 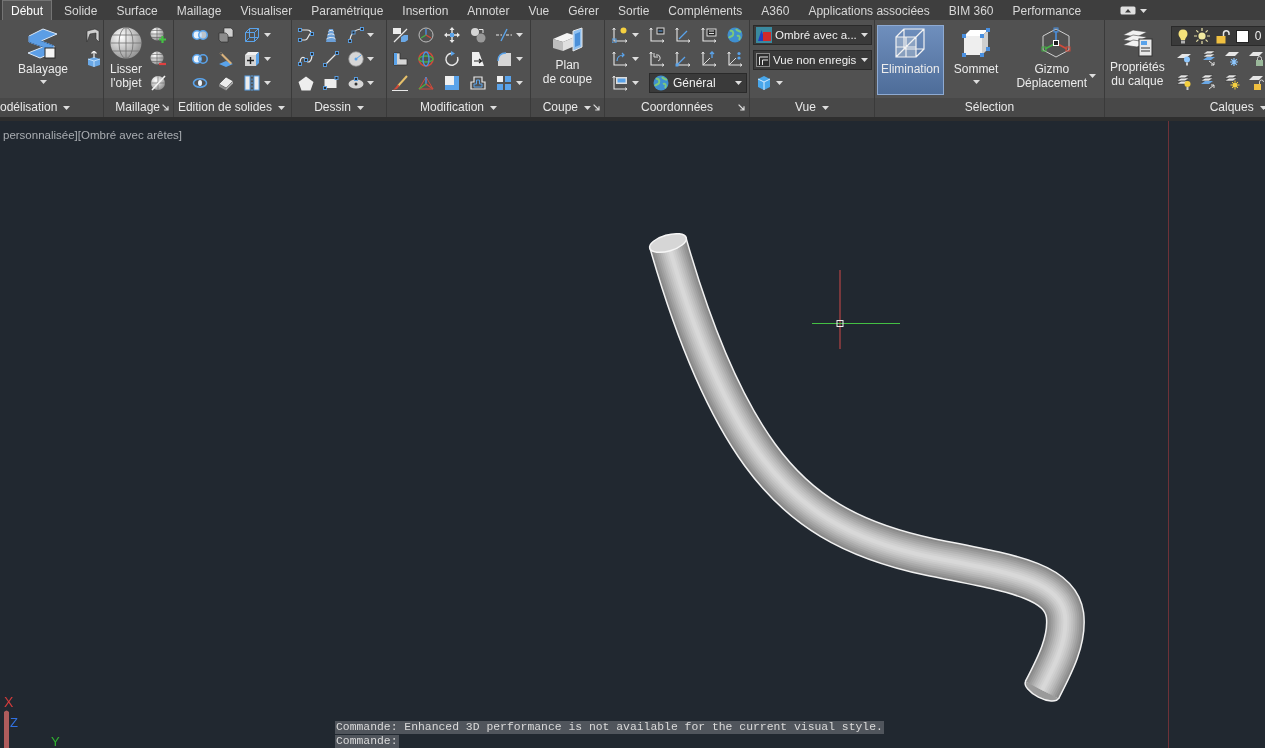 I want to click on step-block-icon, so click(x=400, y=59).